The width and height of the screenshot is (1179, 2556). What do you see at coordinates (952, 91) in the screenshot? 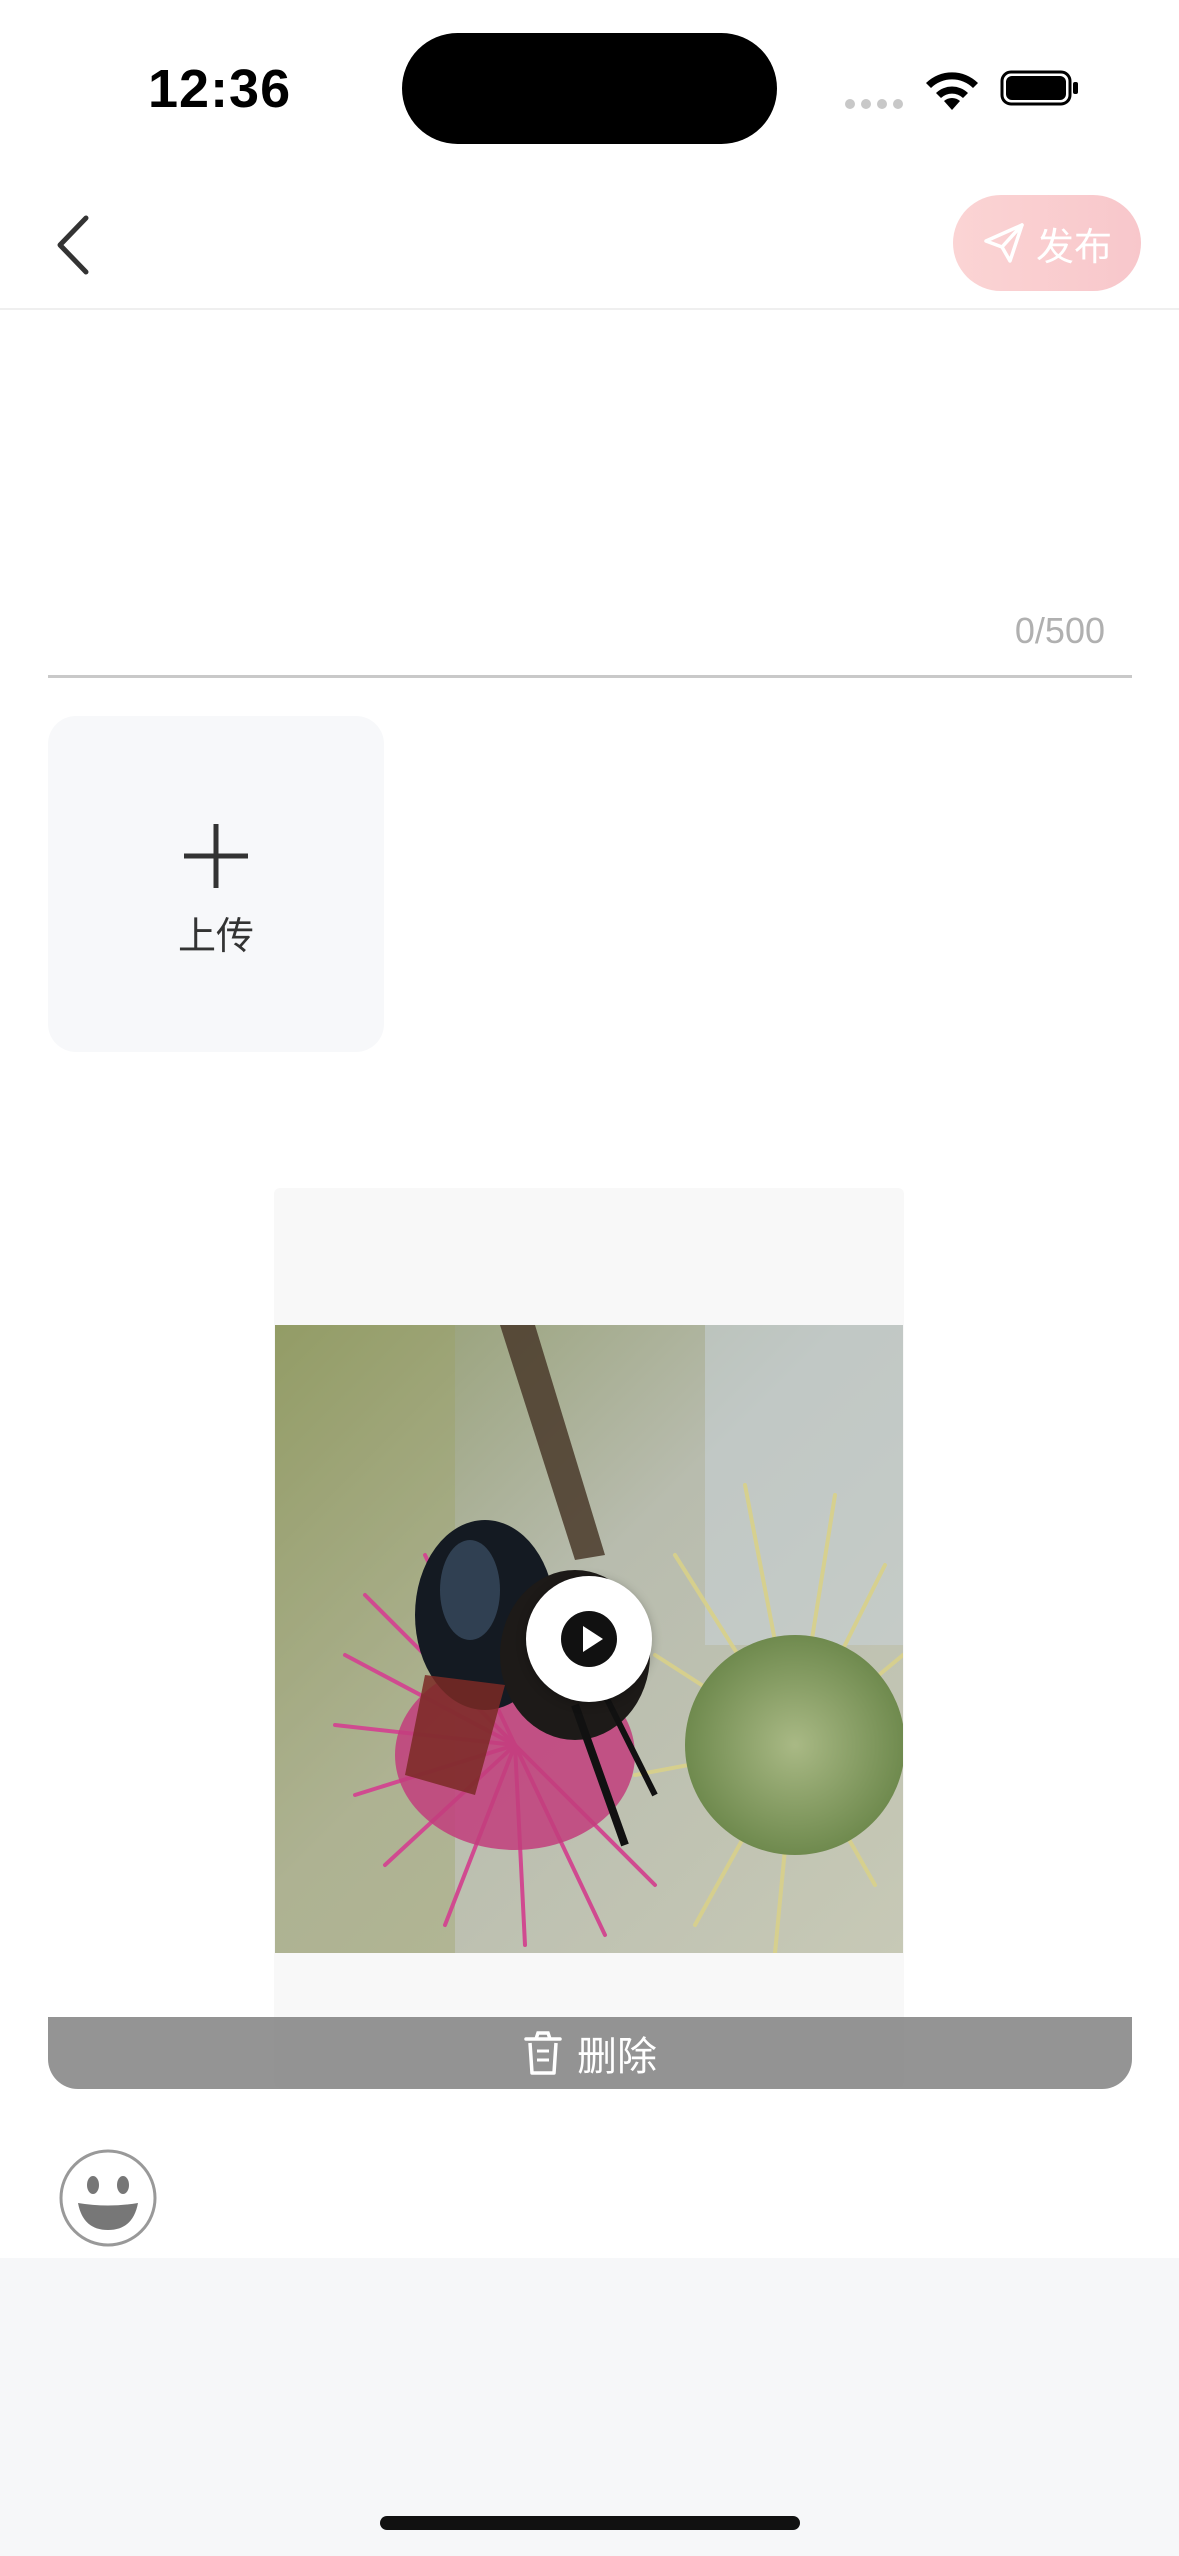
I see `wifi-icon` at bounding box center [952, 91].